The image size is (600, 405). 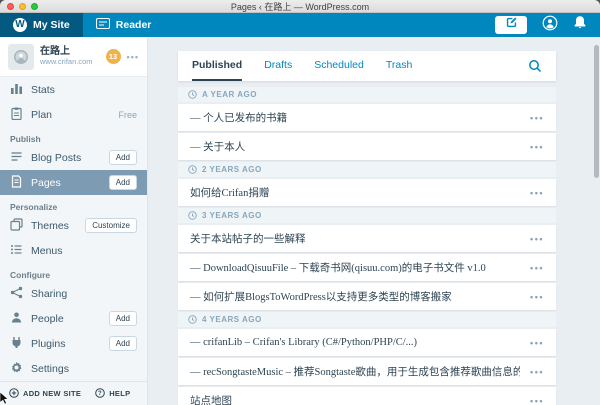 I want to click on tab-trash: Trash, so click(x=399, y=66).